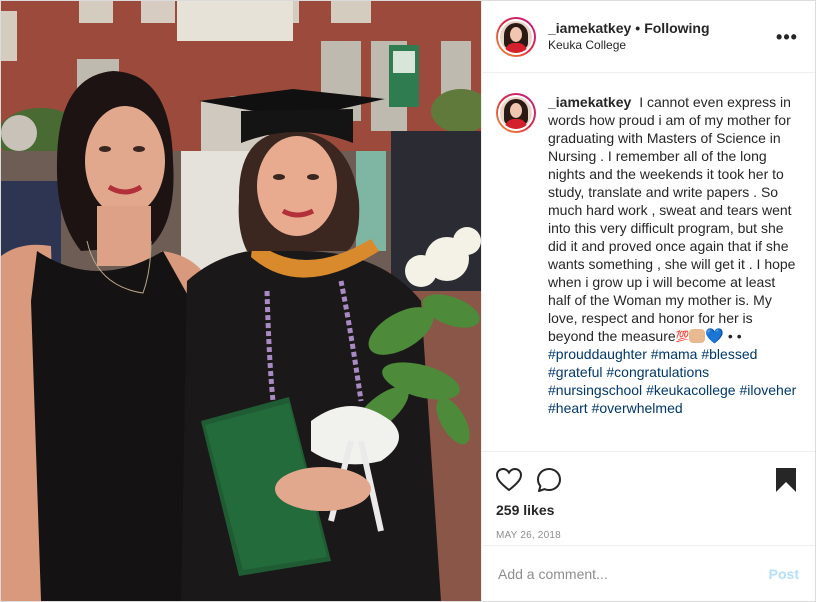  What do you see at coordinates (647, 510) in the screenshot?
I see `likes-count: 259 likes` at bounding box center [647, 510].